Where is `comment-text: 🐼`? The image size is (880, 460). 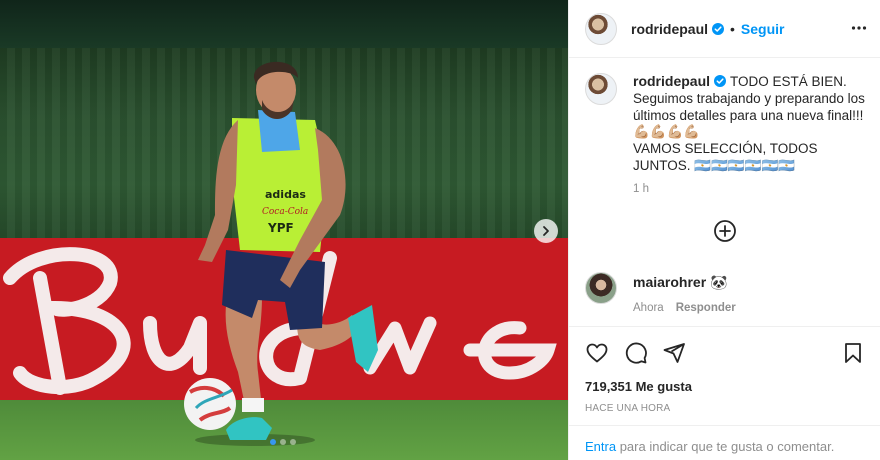 comment-text: 🐼 is located at coordinates (719, 282).